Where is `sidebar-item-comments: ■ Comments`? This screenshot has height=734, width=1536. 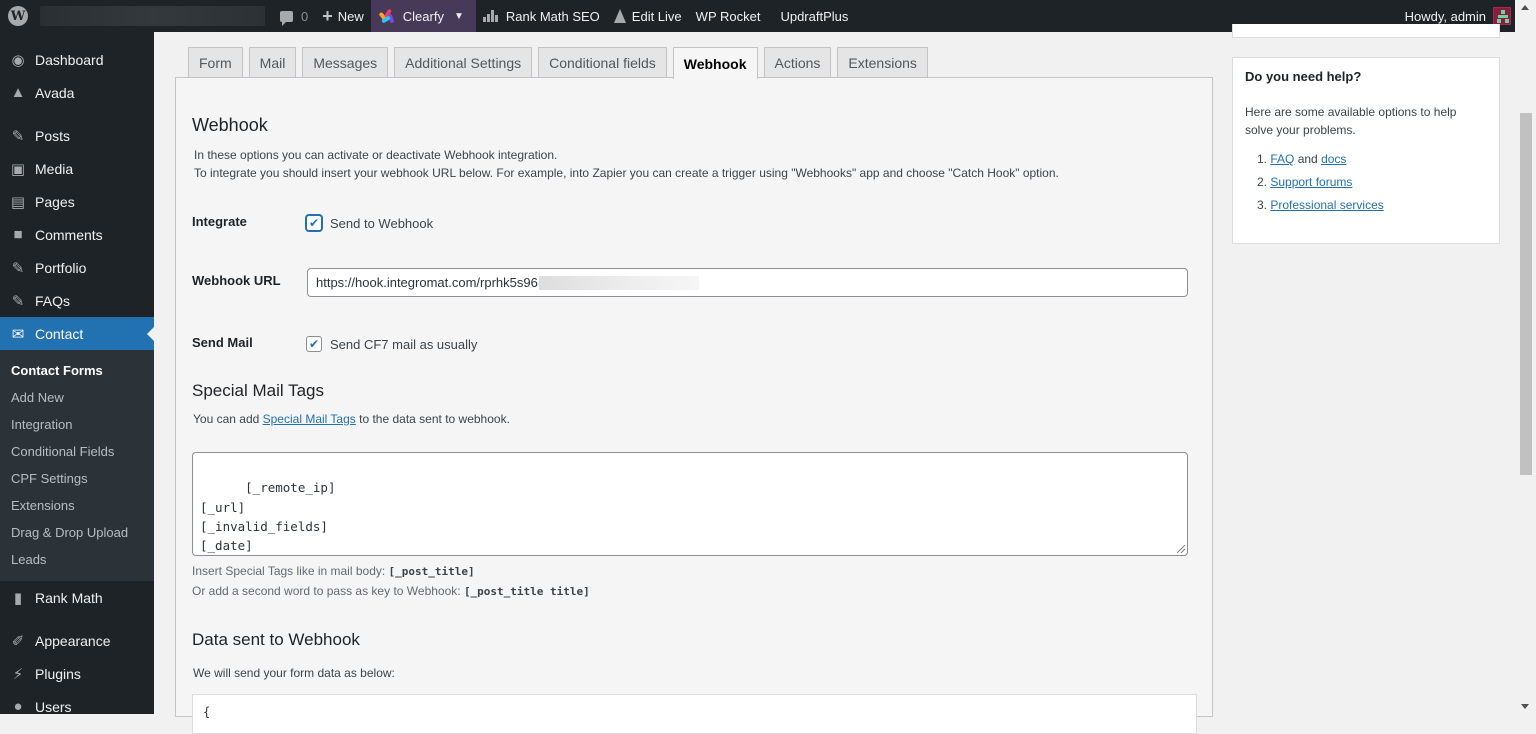 sidebar-item-comments: ■ Comments is located at coordinates (77, 234).